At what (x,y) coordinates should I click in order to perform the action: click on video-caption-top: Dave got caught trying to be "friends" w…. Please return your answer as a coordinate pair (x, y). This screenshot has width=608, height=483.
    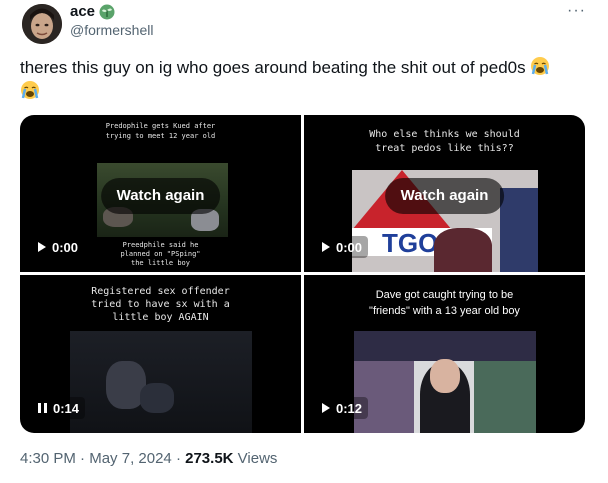
    Looking at the image, I should click on (444, 303).